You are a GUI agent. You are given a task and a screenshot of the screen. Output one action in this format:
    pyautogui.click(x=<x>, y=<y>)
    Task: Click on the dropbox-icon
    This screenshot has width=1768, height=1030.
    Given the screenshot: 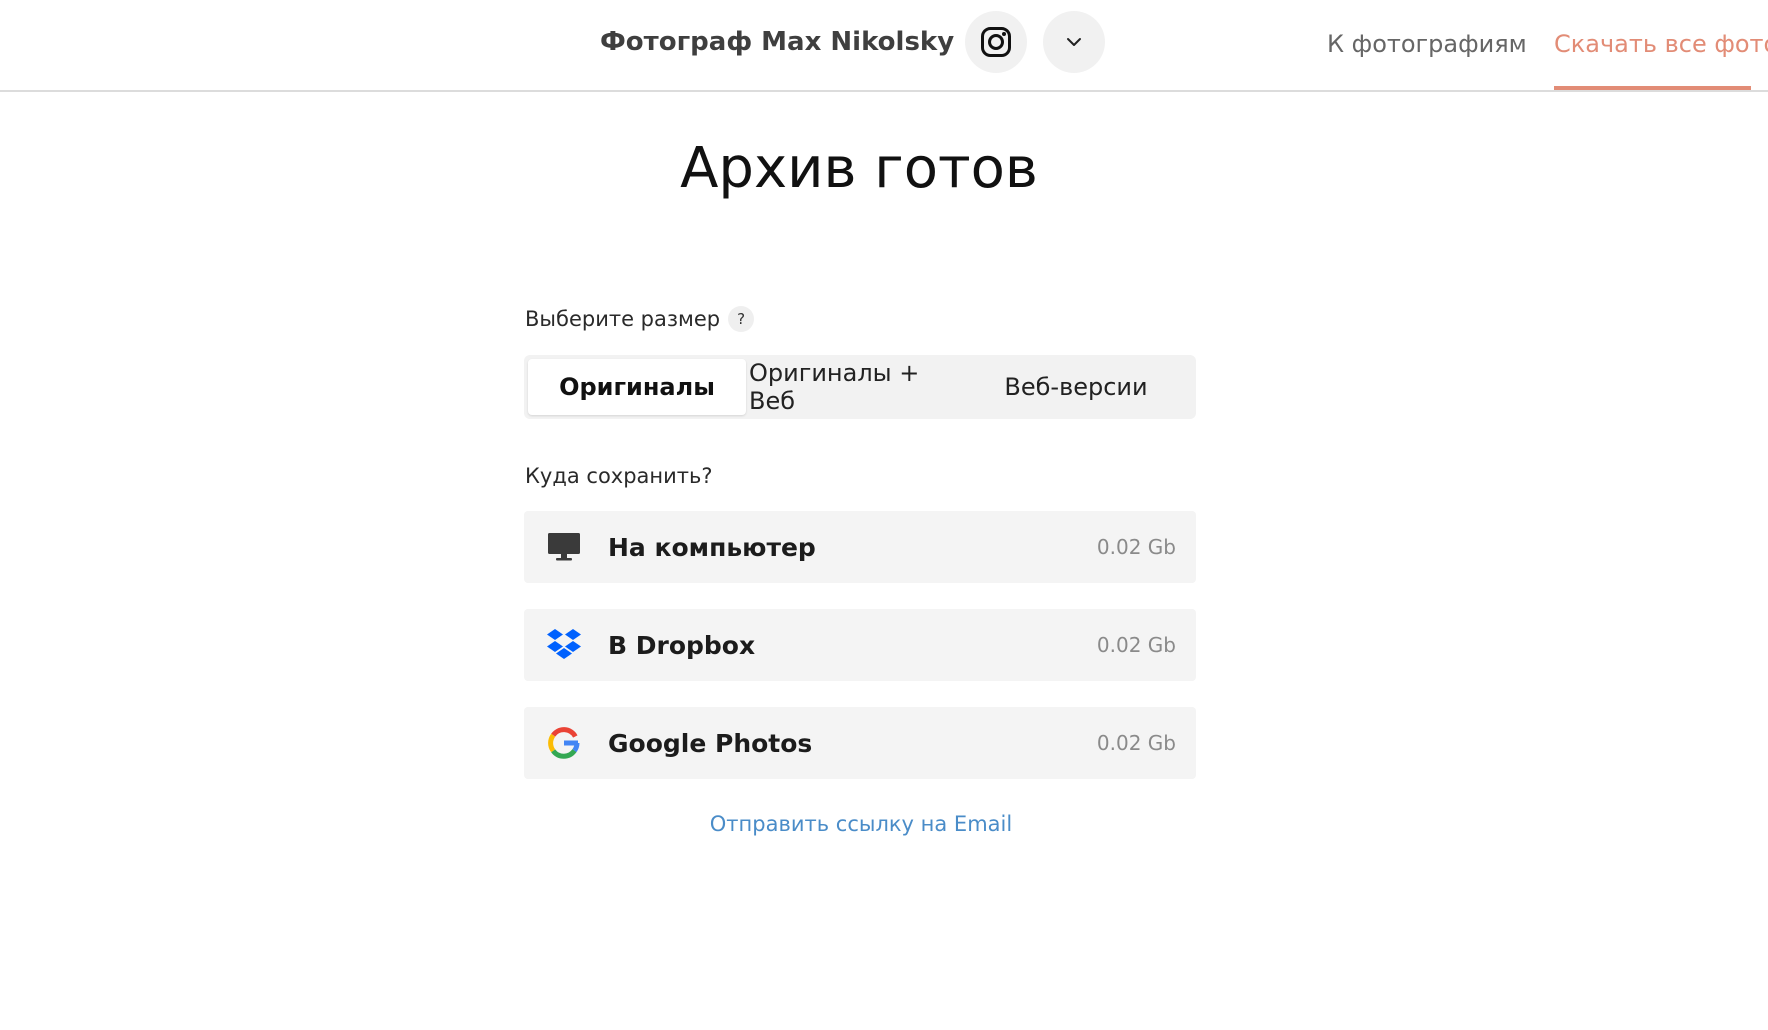 What is the action you would take?
    pyautogui.click(x=564, y=645)
    